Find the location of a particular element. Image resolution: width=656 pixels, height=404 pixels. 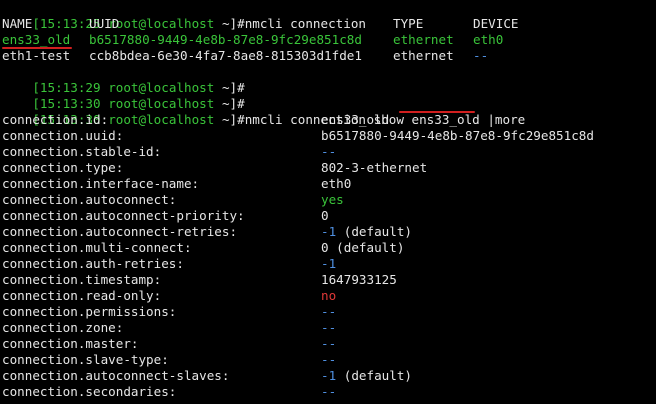

property-row: connection.autoconnect: yes is located at coordinates (327, 200).